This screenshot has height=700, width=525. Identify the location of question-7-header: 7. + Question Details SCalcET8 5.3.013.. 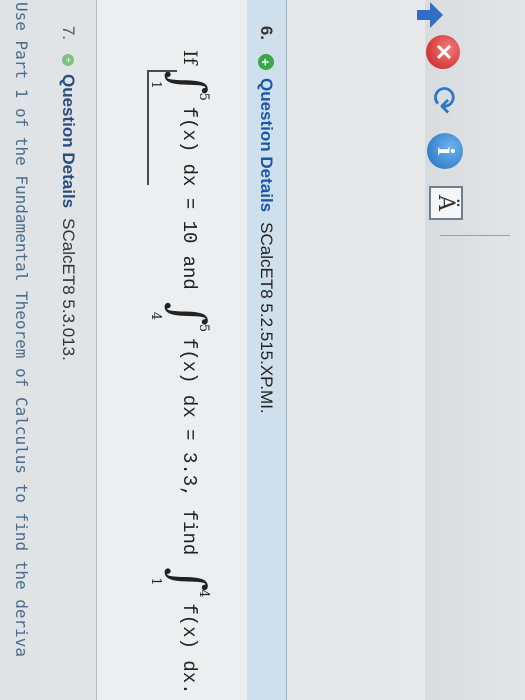
(66, 350).